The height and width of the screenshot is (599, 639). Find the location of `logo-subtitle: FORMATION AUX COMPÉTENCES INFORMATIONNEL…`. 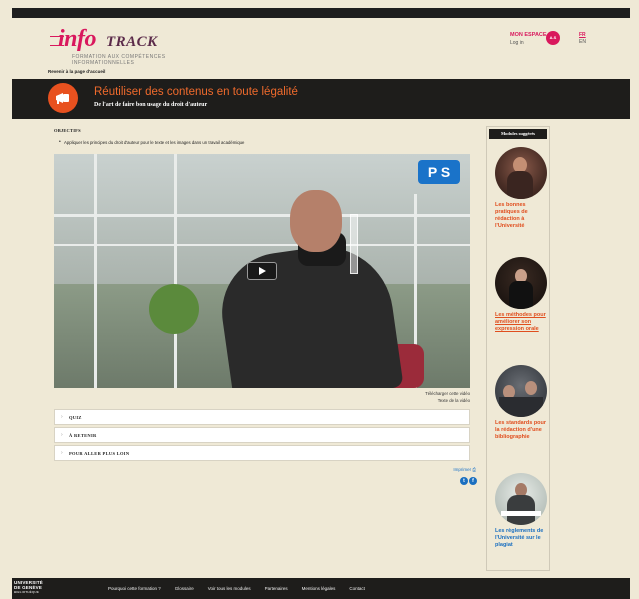

logo-subtitle: FORMATION AUX COMPÉTENCES INFORMATIONNEL… is located at coordinates (119, 60).